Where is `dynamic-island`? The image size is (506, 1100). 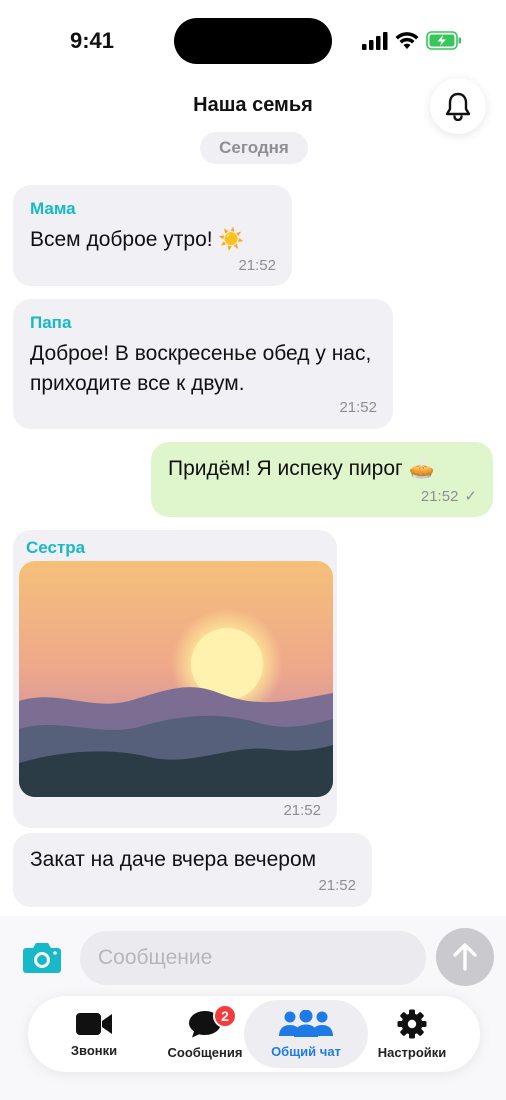 dynamic-island is located at coordinates (253, 41).